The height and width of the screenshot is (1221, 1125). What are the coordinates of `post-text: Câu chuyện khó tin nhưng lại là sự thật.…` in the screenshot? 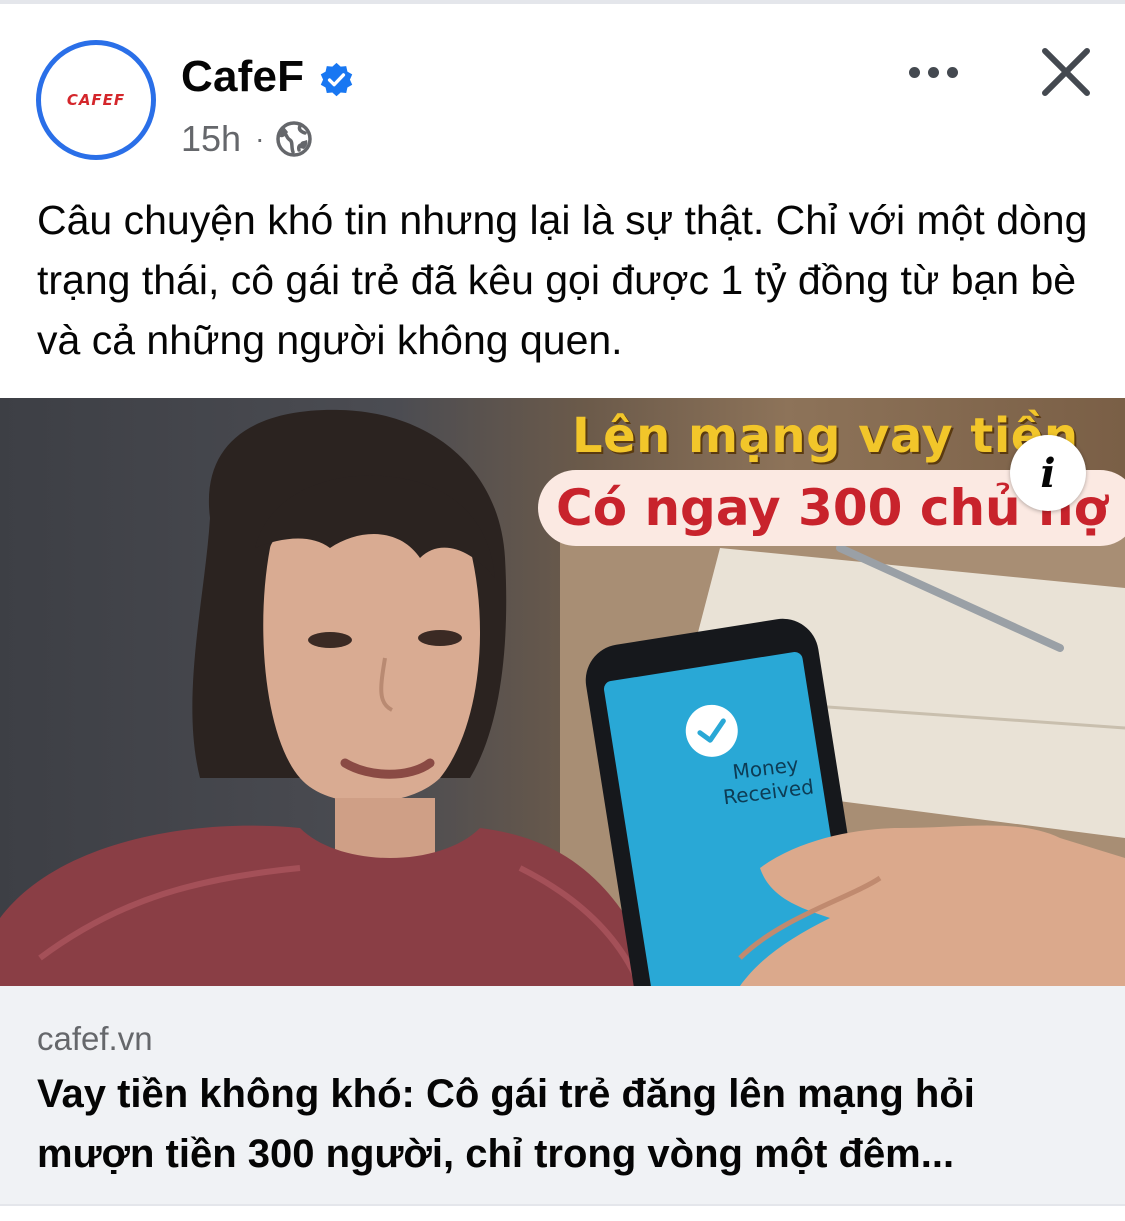 It's located at (562, 280).